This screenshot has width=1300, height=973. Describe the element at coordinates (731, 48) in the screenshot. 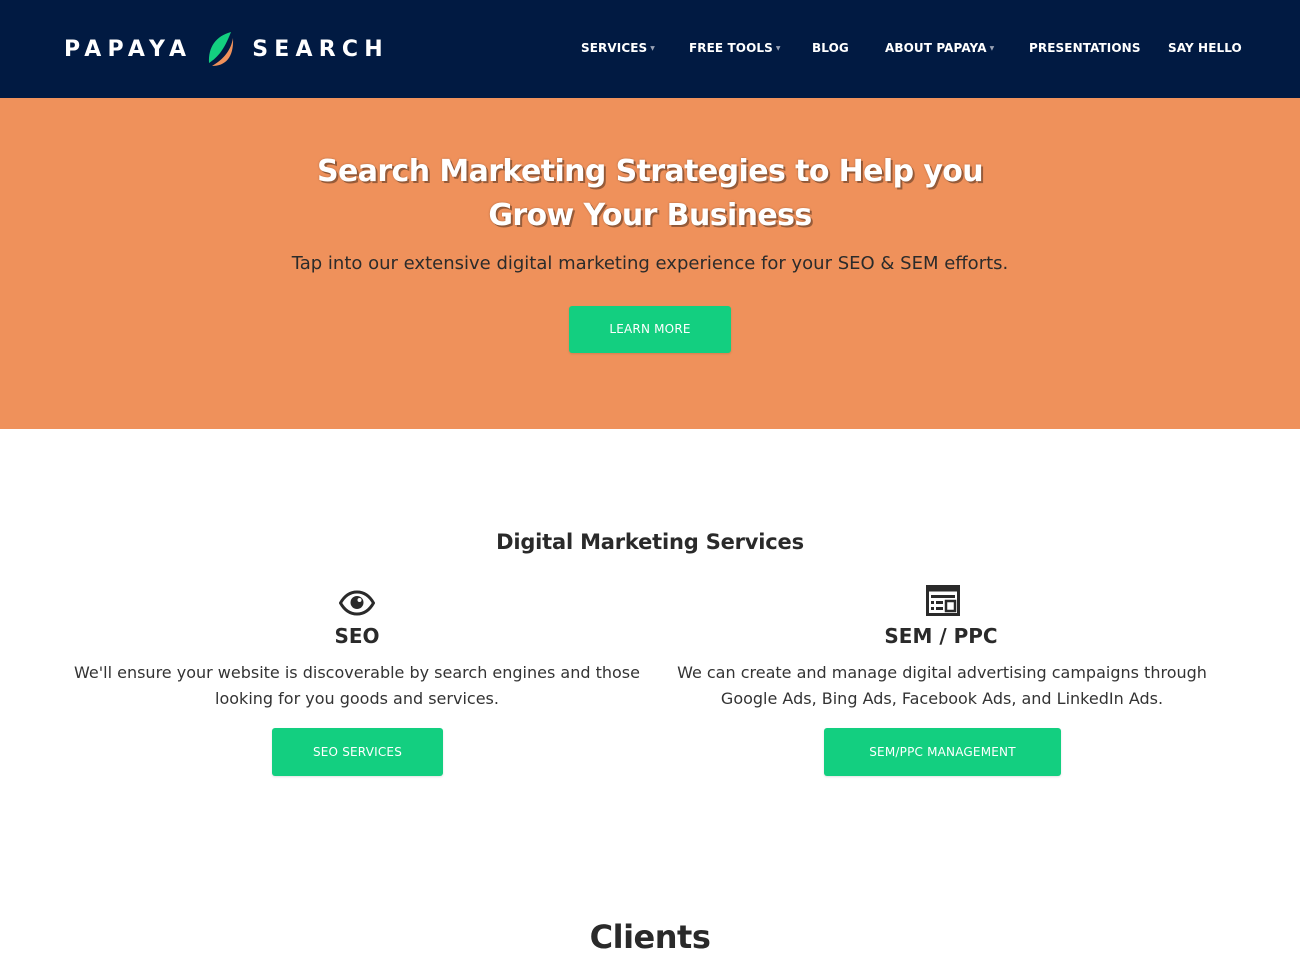

I see `nav-item-label: FREE TOOLS` at that location.